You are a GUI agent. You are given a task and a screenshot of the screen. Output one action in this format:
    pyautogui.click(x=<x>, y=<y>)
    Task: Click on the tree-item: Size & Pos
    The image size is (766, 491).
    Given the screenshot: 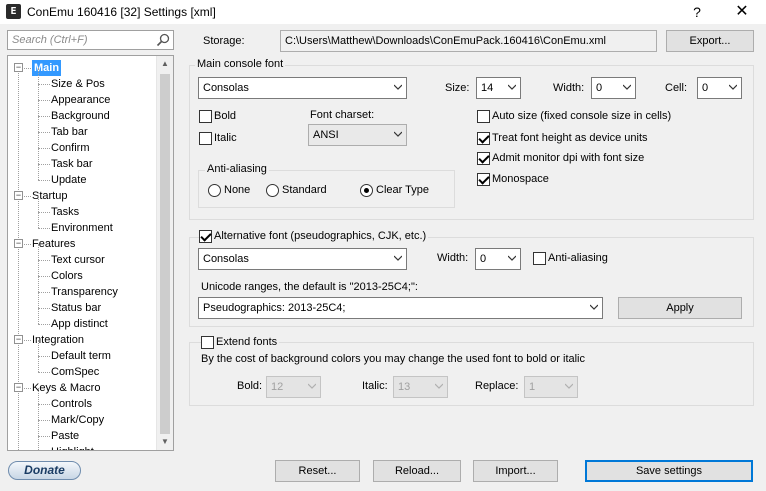 What is the action you would take?
    pyautogui.click(x=78, y=84)
    